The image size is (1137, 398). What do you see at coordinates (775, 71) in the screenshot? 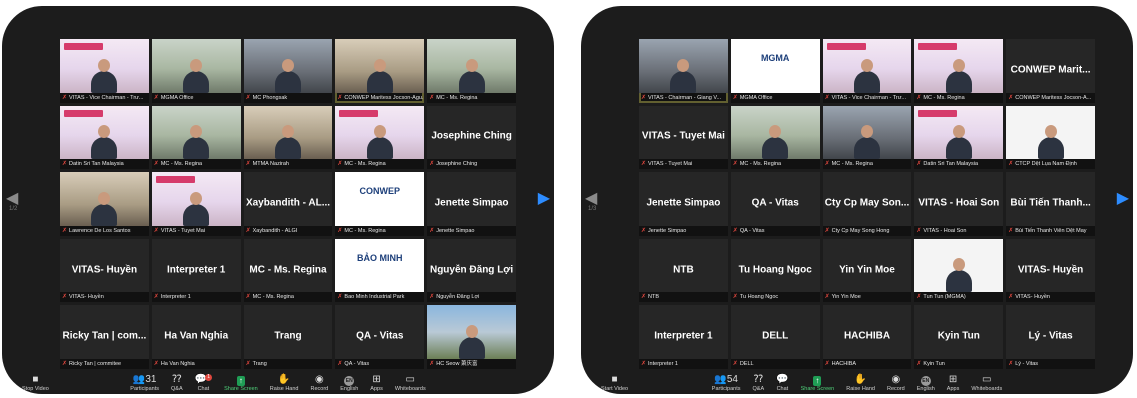
I see `participant-tile: MGMA ✗ MGMA Office` at bounding box center [775, 71].